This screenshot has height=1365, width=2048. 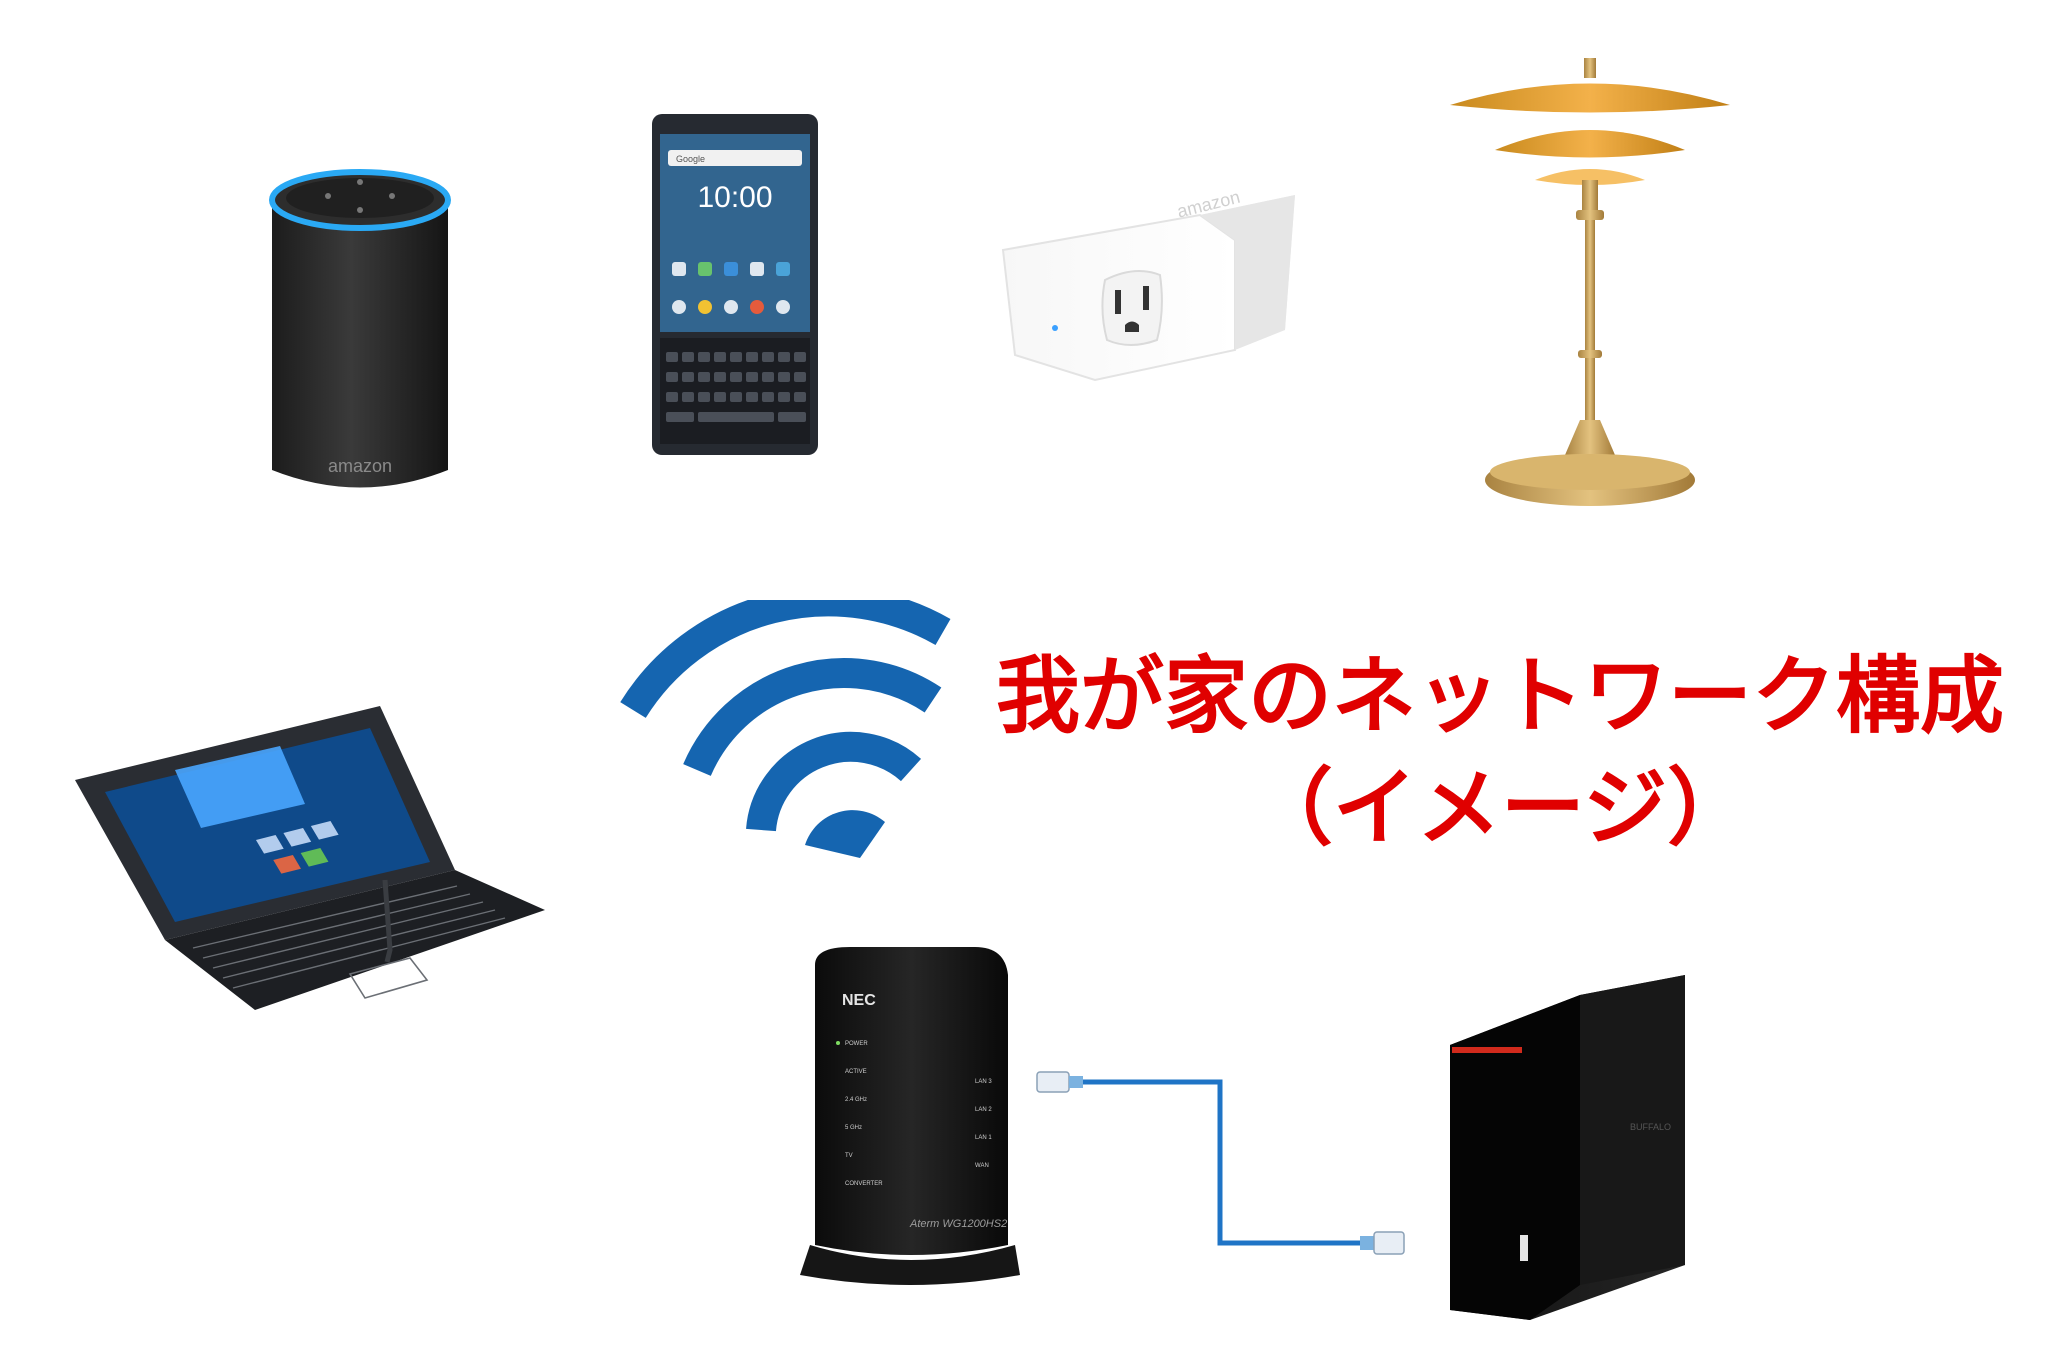 What do you see at coordinates (1590, 282) in the screenshot?
I see `table-lamp` at bounding box center [1590, 282].